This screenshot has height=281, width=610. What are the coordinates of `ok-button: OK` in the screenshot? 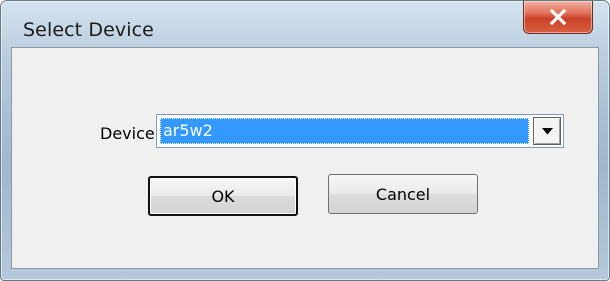 It's located at (223, 196).